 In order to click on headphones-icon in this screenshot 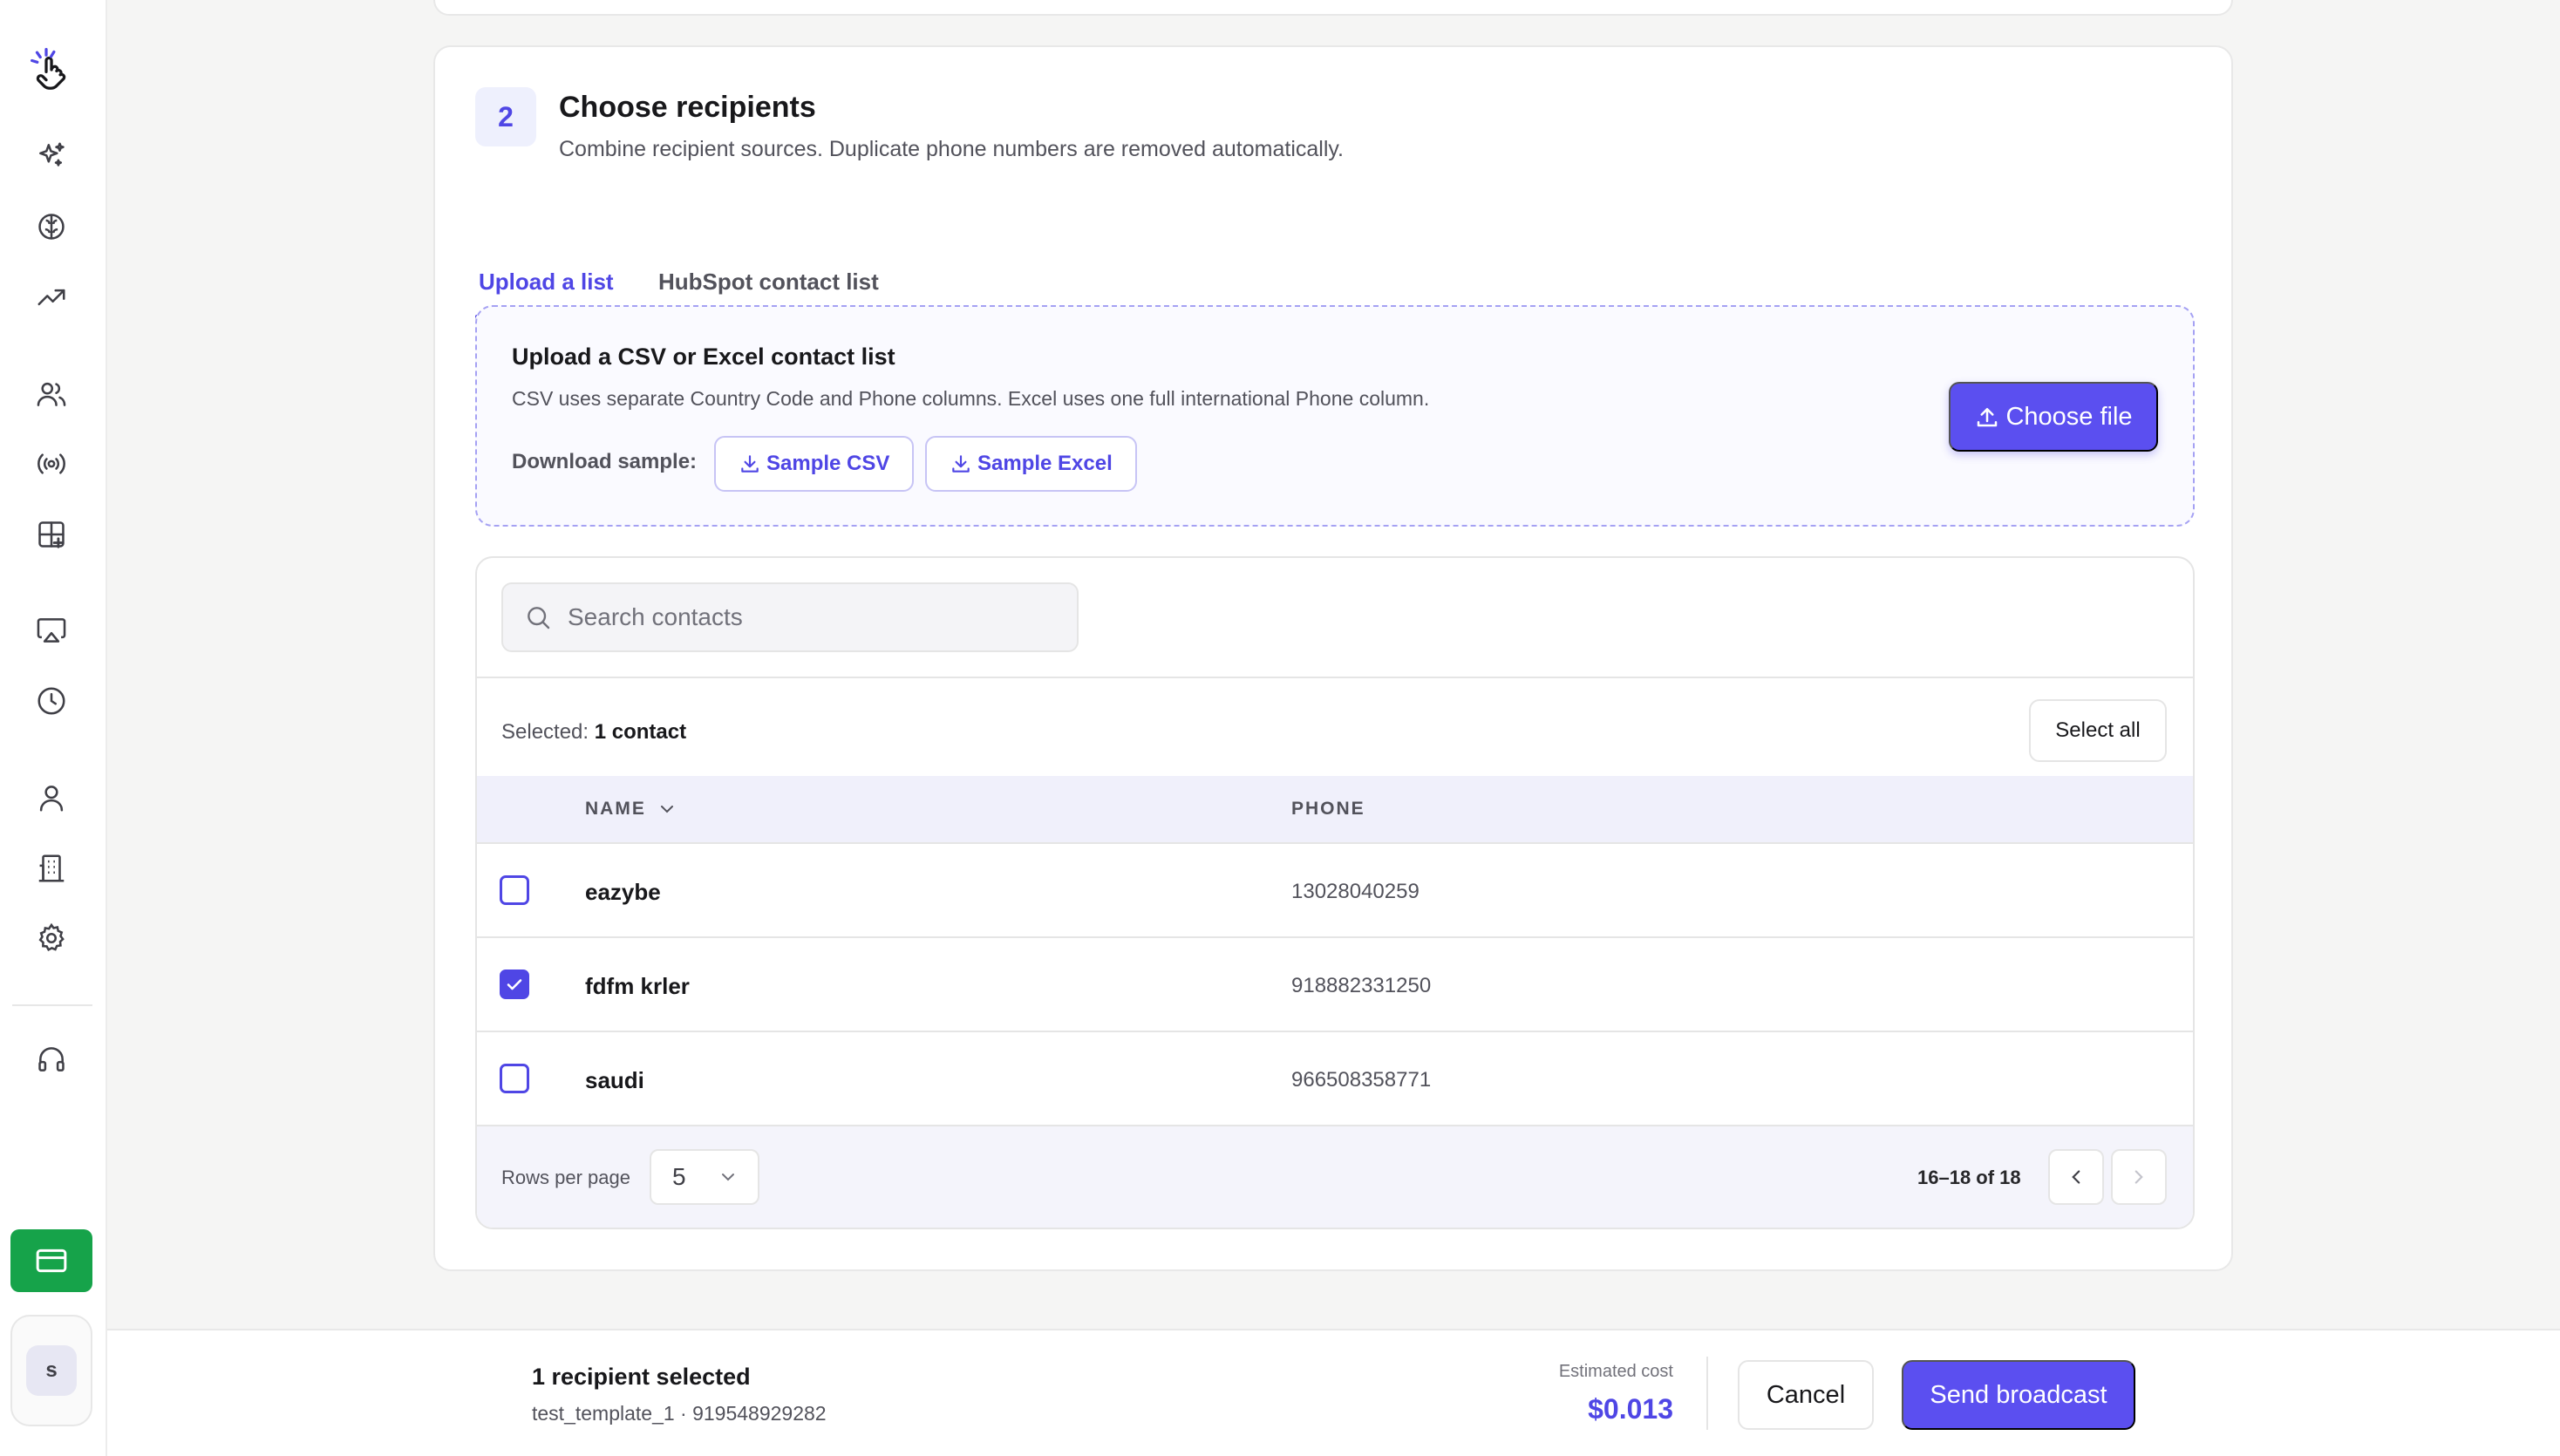, I will do `click(52, 1059)`.